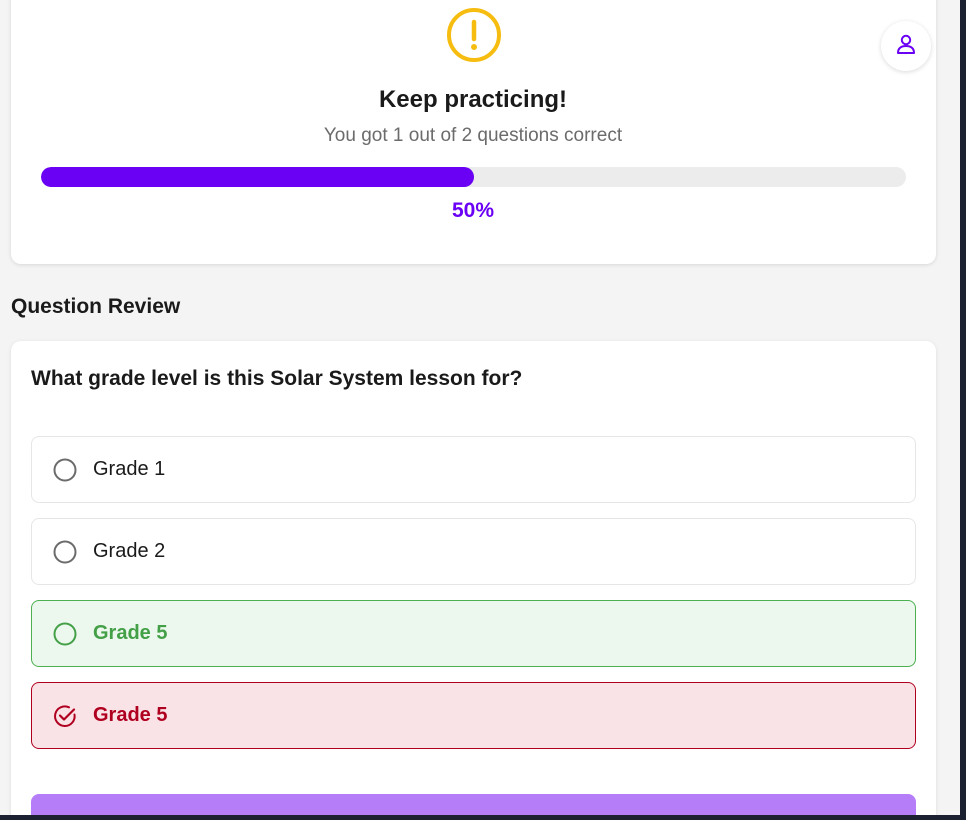  What do you see at coordinates (129, 551) in the screenshot?
I see `answer-option-label: Grade 2` at bounding box center [129, 551].